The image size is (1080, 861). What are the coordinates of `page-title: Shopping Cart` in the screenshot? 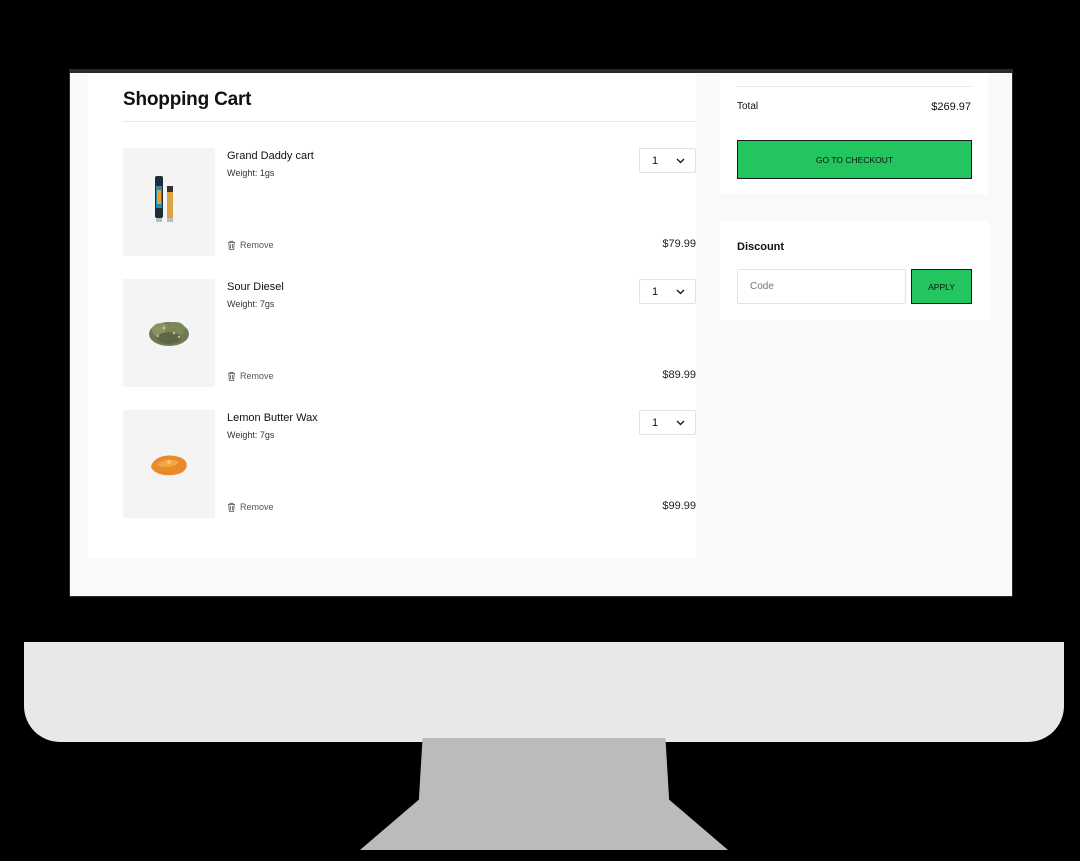 It's located at (187, 99).